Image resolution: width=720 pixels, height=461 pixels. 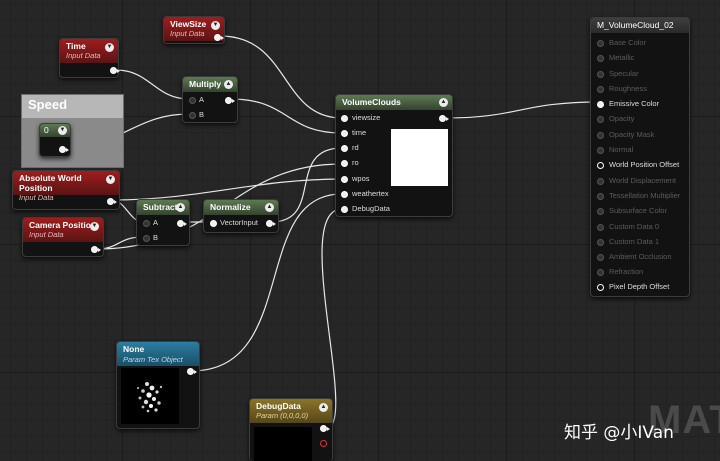 What do you see at coordinates (230, 207) in the screenshot?
I see `node-title: Normalize` at bounding box center [230, 207].